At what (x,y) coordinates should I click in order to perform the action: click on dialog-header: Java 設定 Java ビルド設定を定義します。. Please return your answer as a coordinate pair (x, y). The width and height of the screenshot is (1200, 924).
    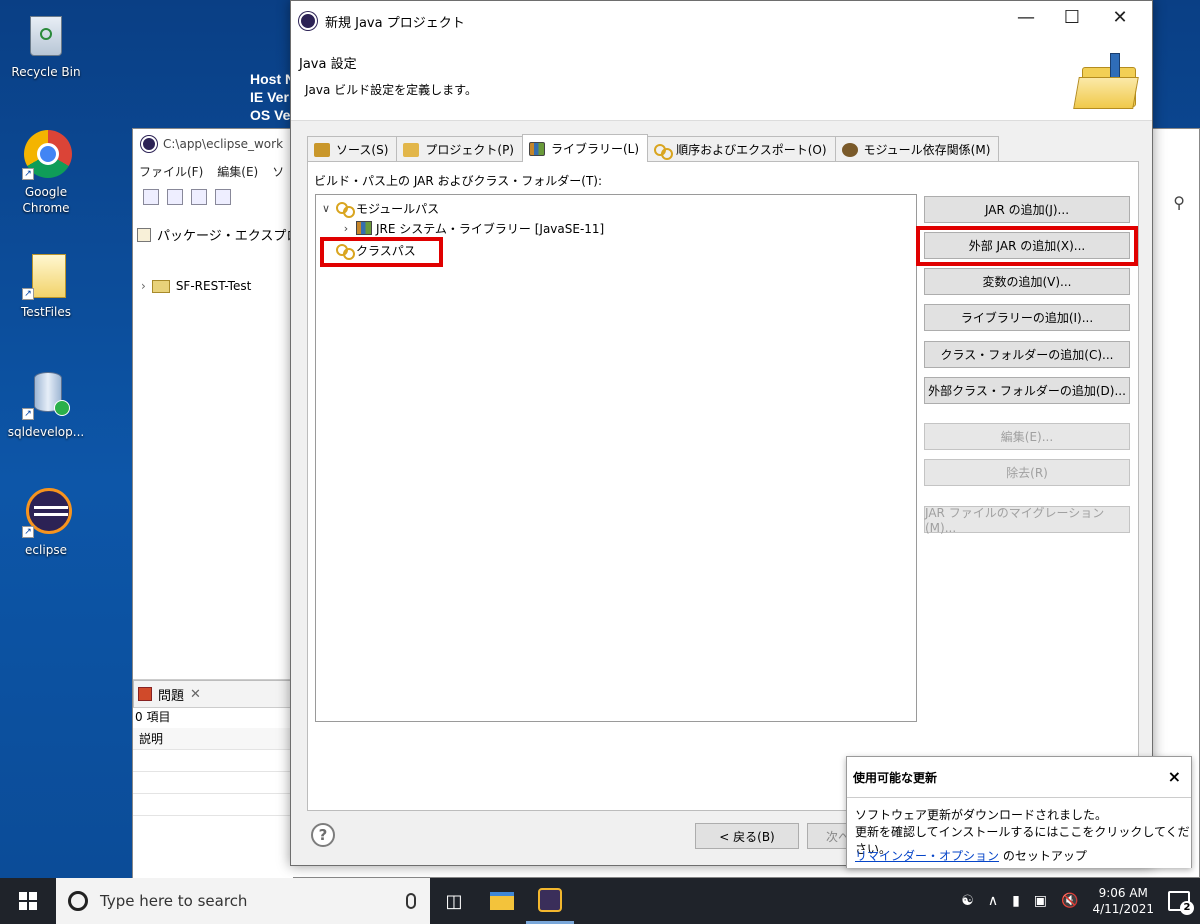
    Looking at the image, I should click on (721, 81).